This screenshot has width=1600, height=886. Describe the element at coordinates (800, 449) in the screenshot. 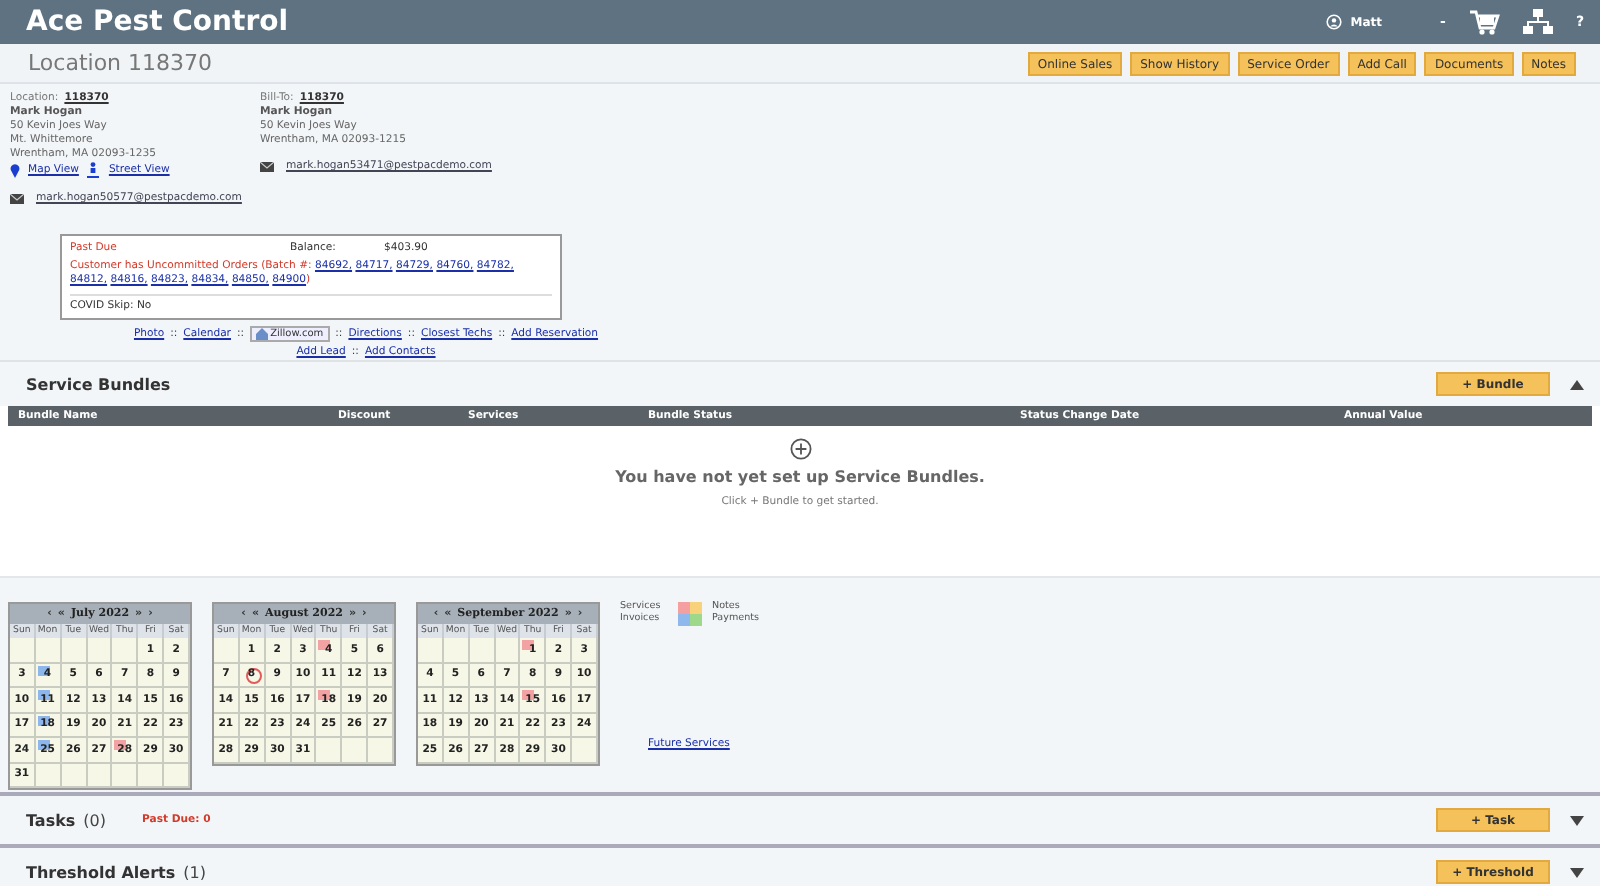

I see `plus-circle-icon` at that location.